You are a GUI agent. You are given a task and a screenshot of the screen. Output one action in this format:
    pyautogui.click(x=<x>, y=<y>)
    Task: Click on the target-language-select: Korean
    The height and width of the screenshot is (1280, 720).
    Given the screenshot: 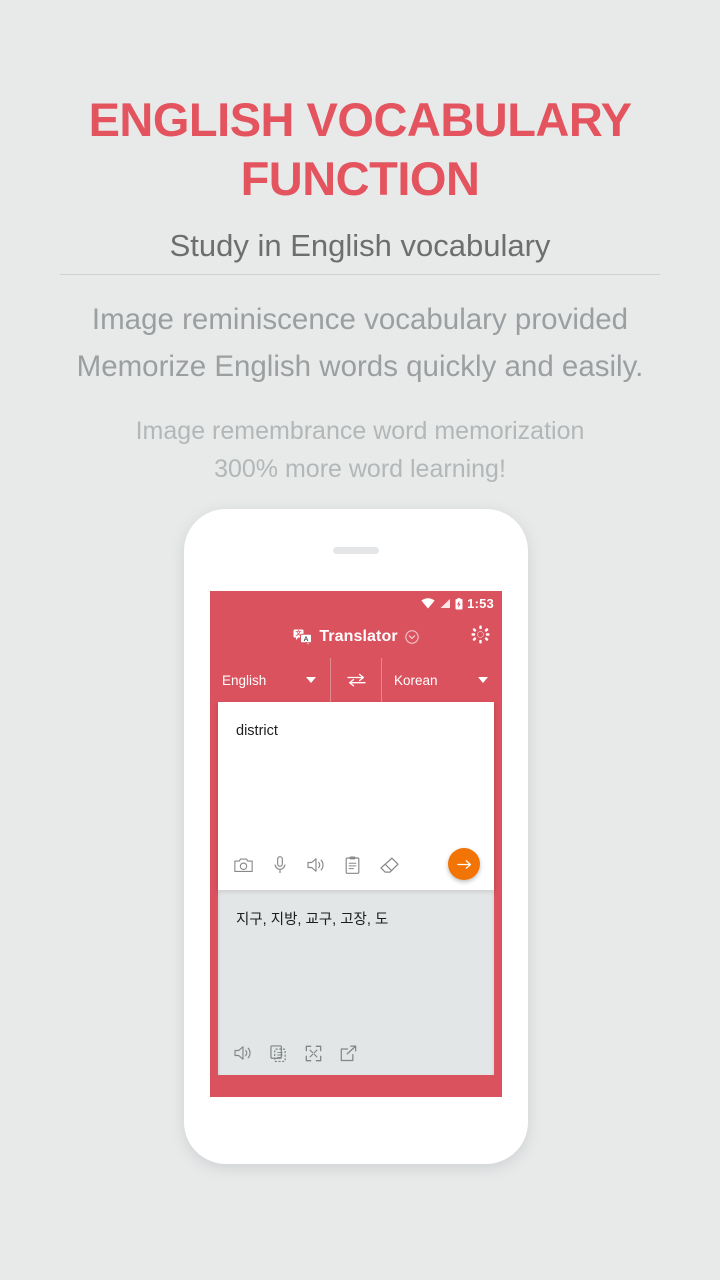 What is the action you would take?
    pyautogui.click(x=442, y=680)
    